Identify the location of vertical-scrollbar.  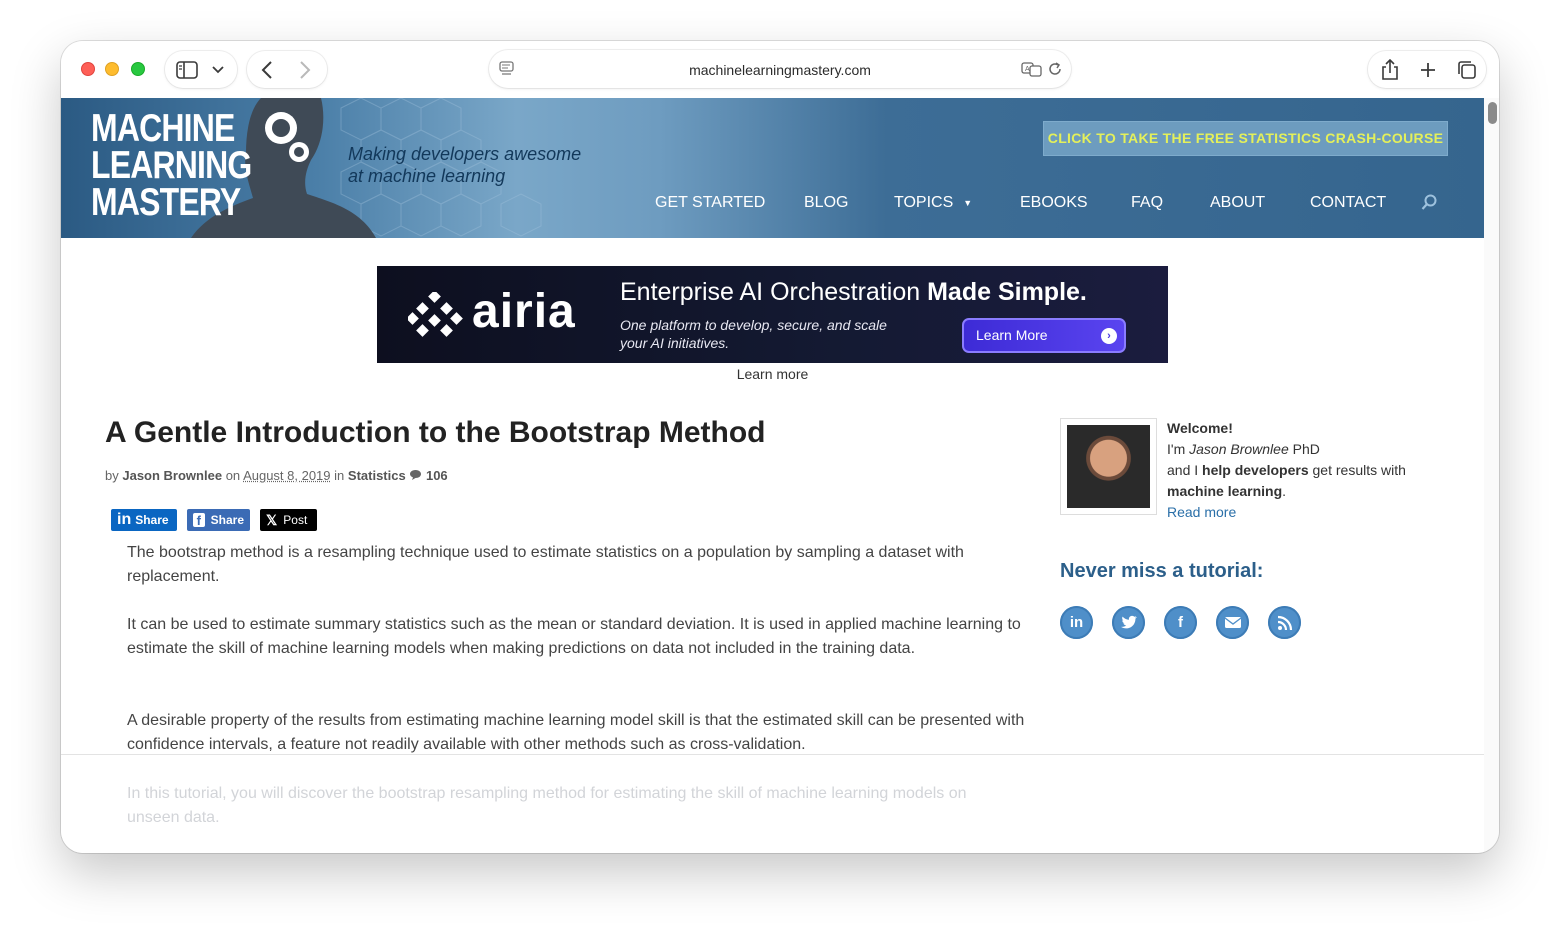
(1491, 475).